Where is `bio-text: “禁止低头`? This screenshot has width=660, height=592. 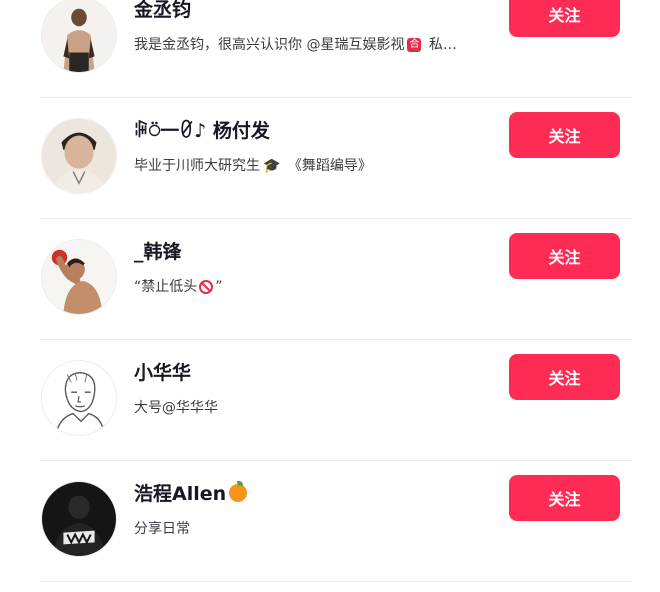
bio-text: “禁止低头 is located at coordinates (166, 287).